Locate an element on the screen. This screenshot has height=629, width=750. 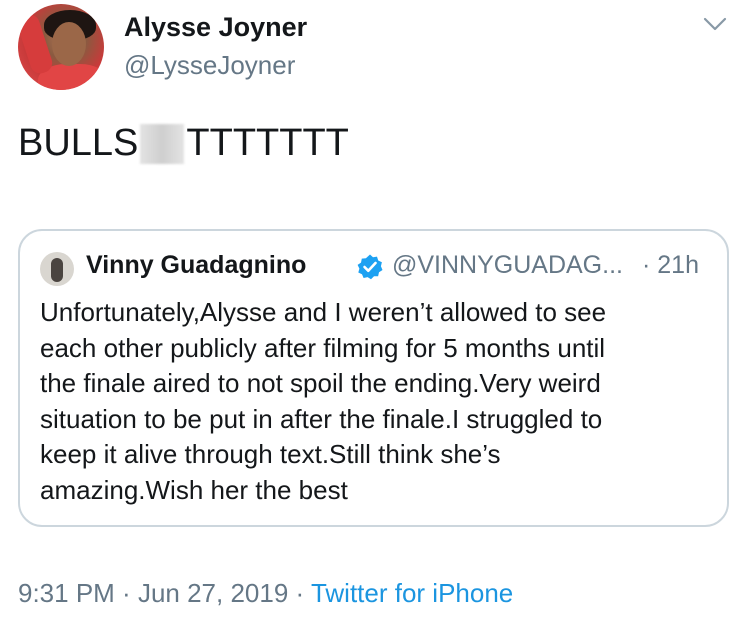
quoted-body-line: amazing.Wish her the best is located at coordinates (194, 489).